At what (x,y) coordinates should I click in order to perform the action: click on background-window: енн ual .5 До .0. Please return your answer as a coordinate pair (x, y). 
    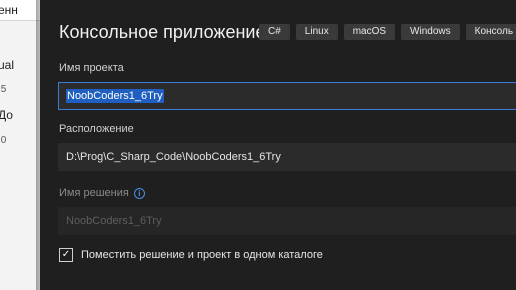
    Looking at the image, I should click on (20, 145).